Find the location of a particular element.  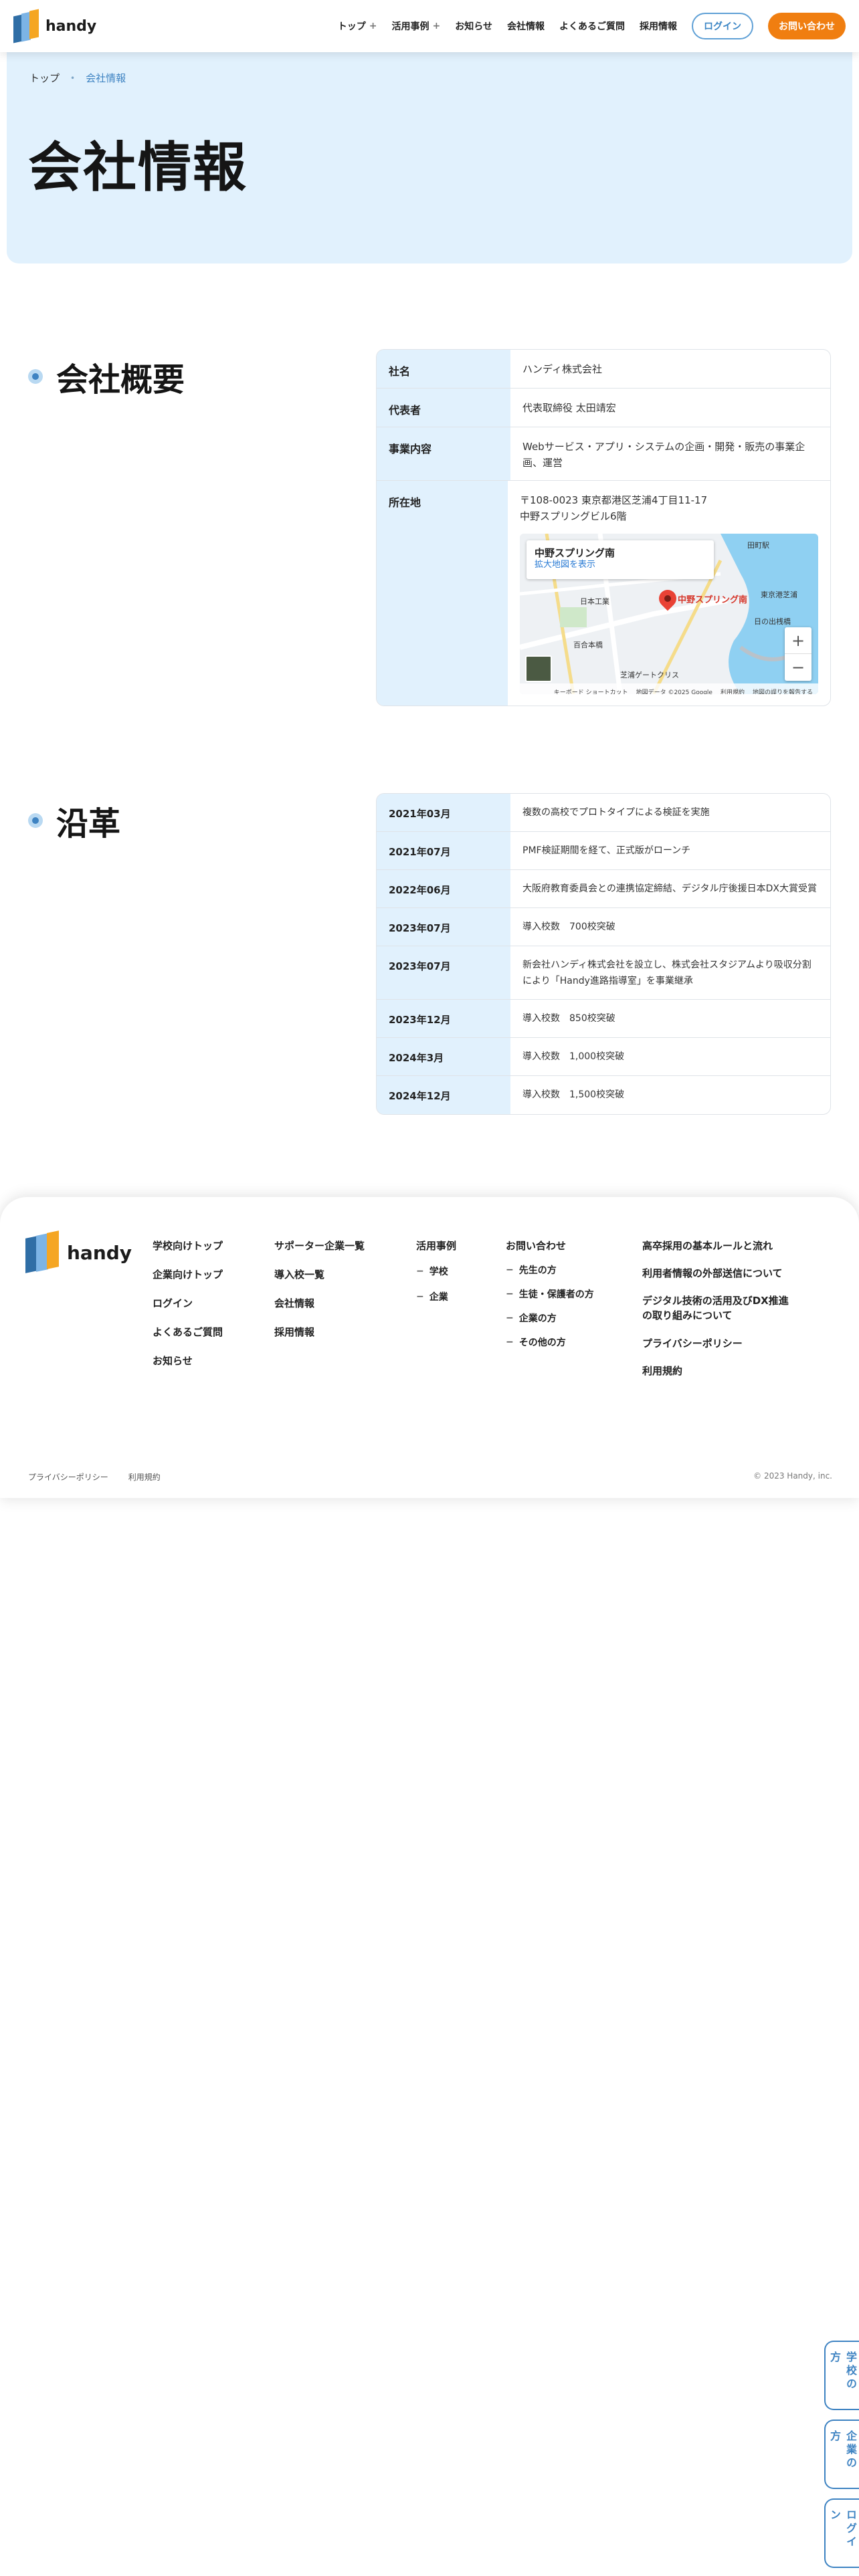

history-date: 2024年3月 is located at coordinates (443, 1056).